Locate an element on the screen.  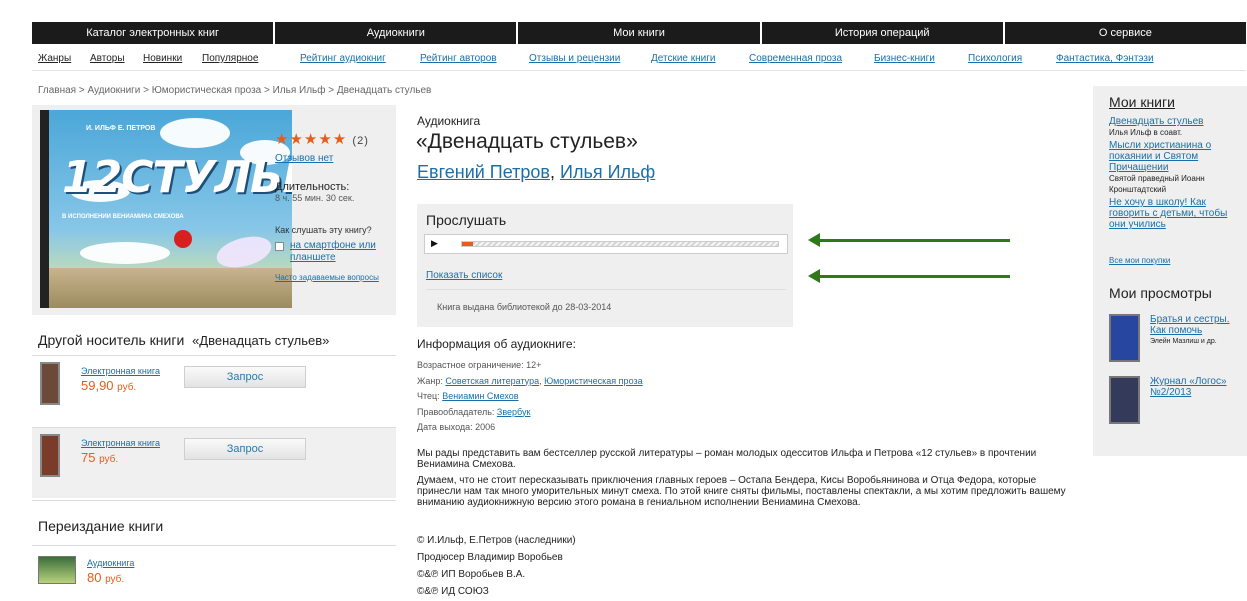
subnav-fantasy: Фантастика, Фэнтэзи is located at coordinates (1105, 58).